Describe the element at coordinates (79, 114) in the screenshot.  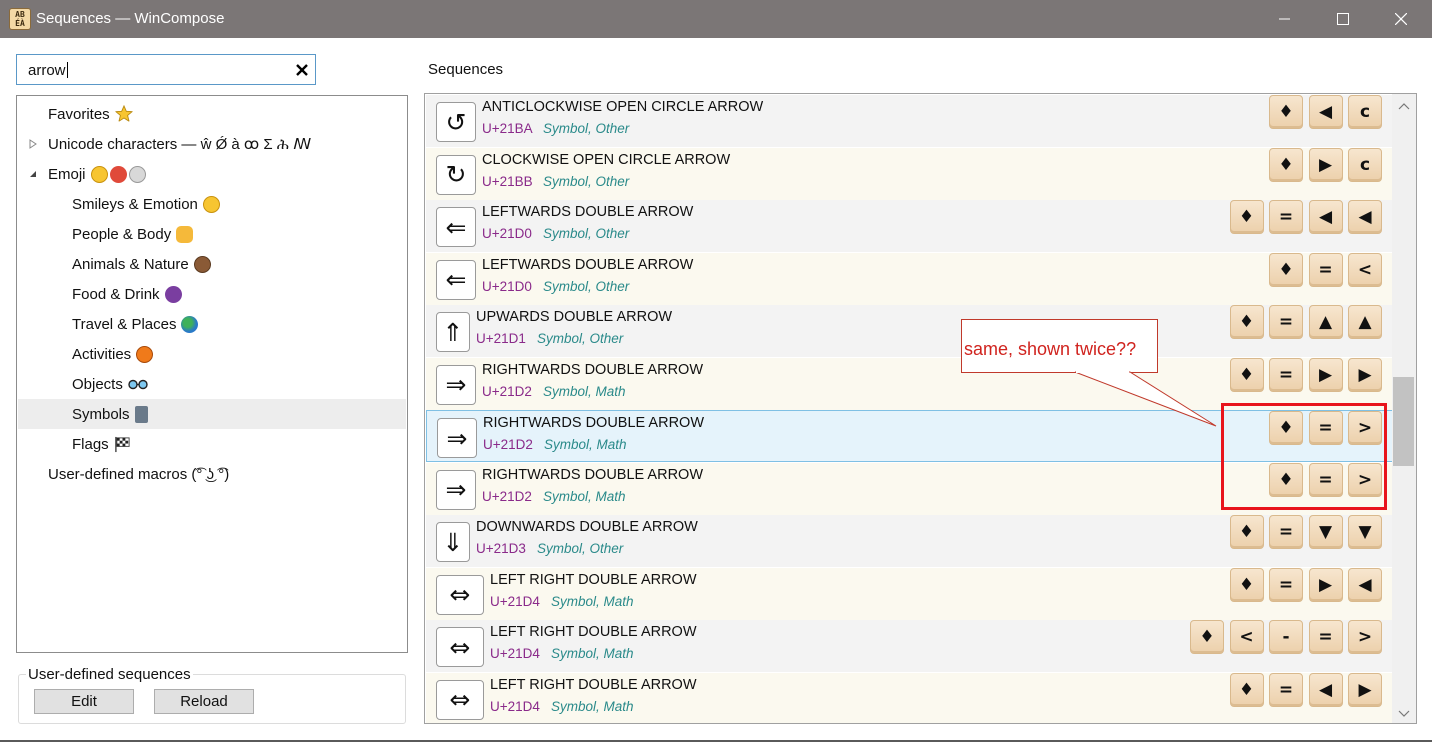
I see `tree-item-label: Favorites` at that location.